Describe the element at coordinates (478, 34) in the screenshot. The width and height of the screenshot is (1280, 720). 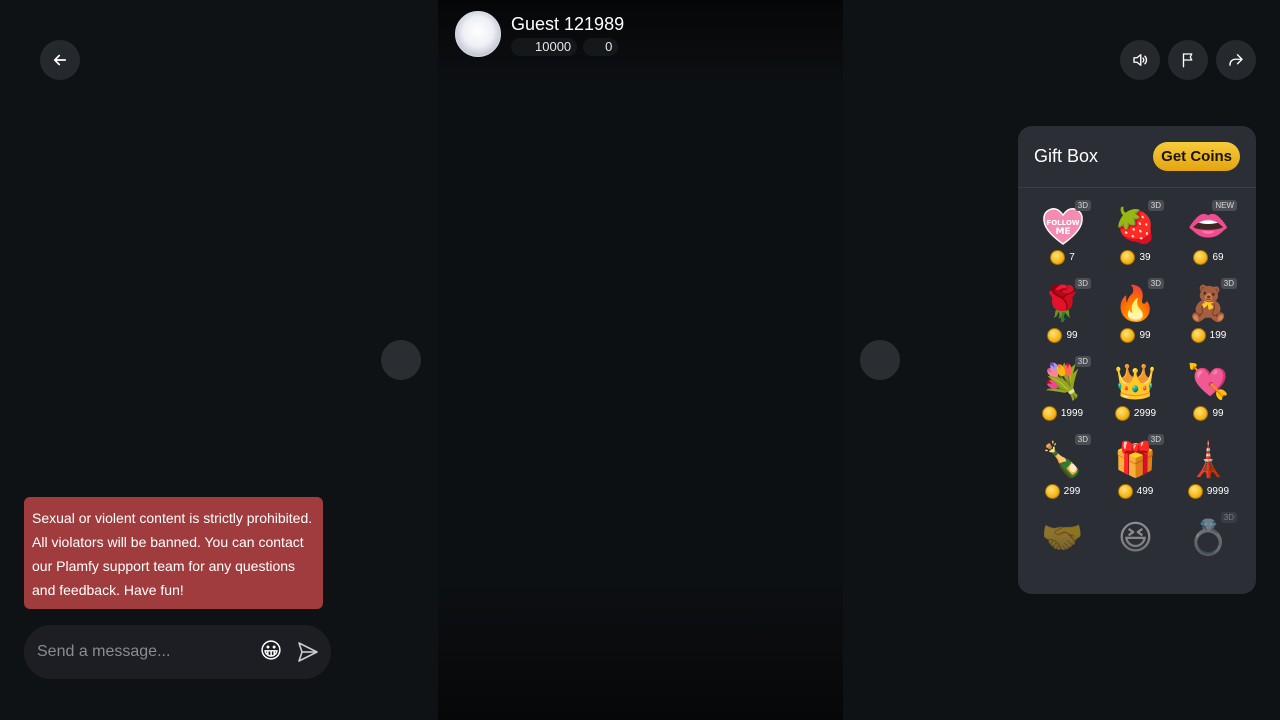
I see `avatar` at that location.